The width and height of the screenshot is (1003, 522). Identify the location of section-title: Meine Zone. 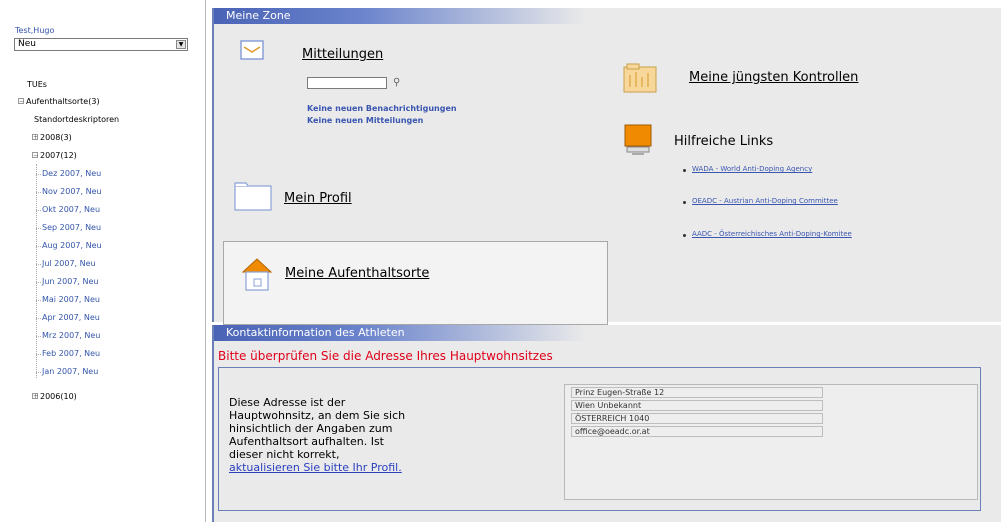
(400, 16).